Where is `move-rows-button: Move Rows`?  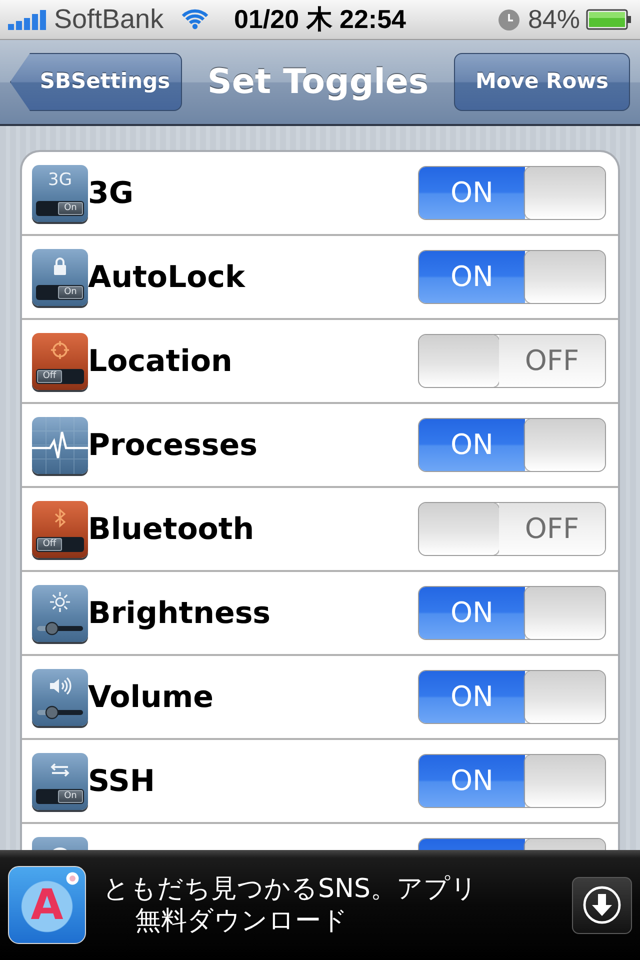
move-rows-button: Move Rows is located at coordinates (542, 82).